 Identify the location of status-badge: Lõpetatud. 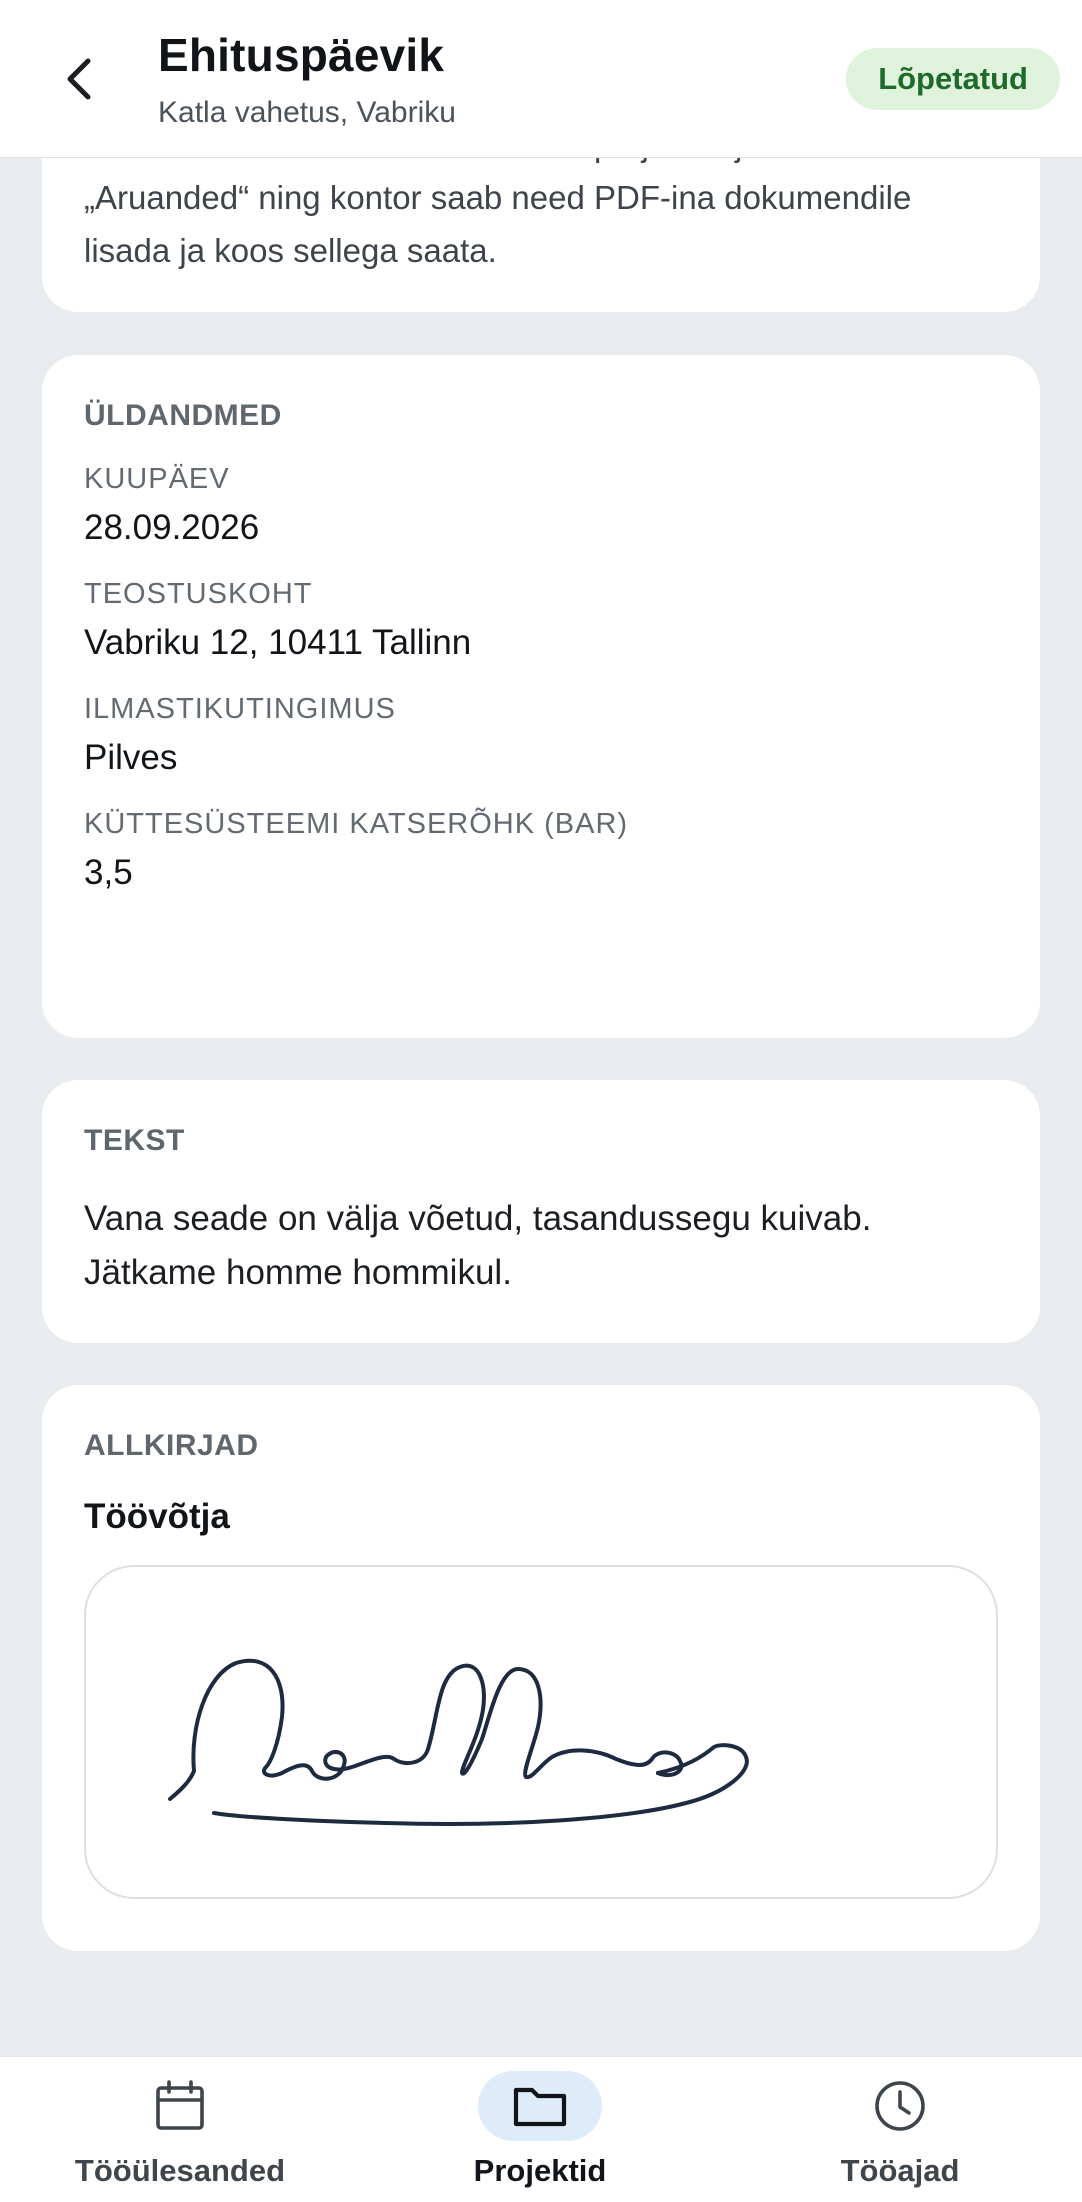
(953, 79).